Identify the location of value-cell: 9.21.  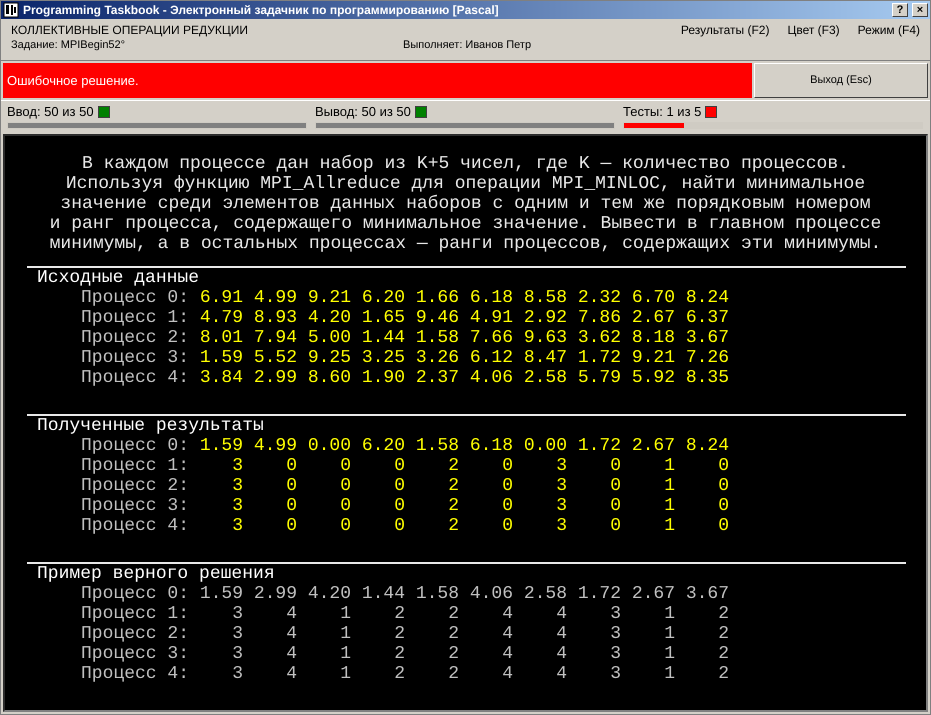
(654, 358).